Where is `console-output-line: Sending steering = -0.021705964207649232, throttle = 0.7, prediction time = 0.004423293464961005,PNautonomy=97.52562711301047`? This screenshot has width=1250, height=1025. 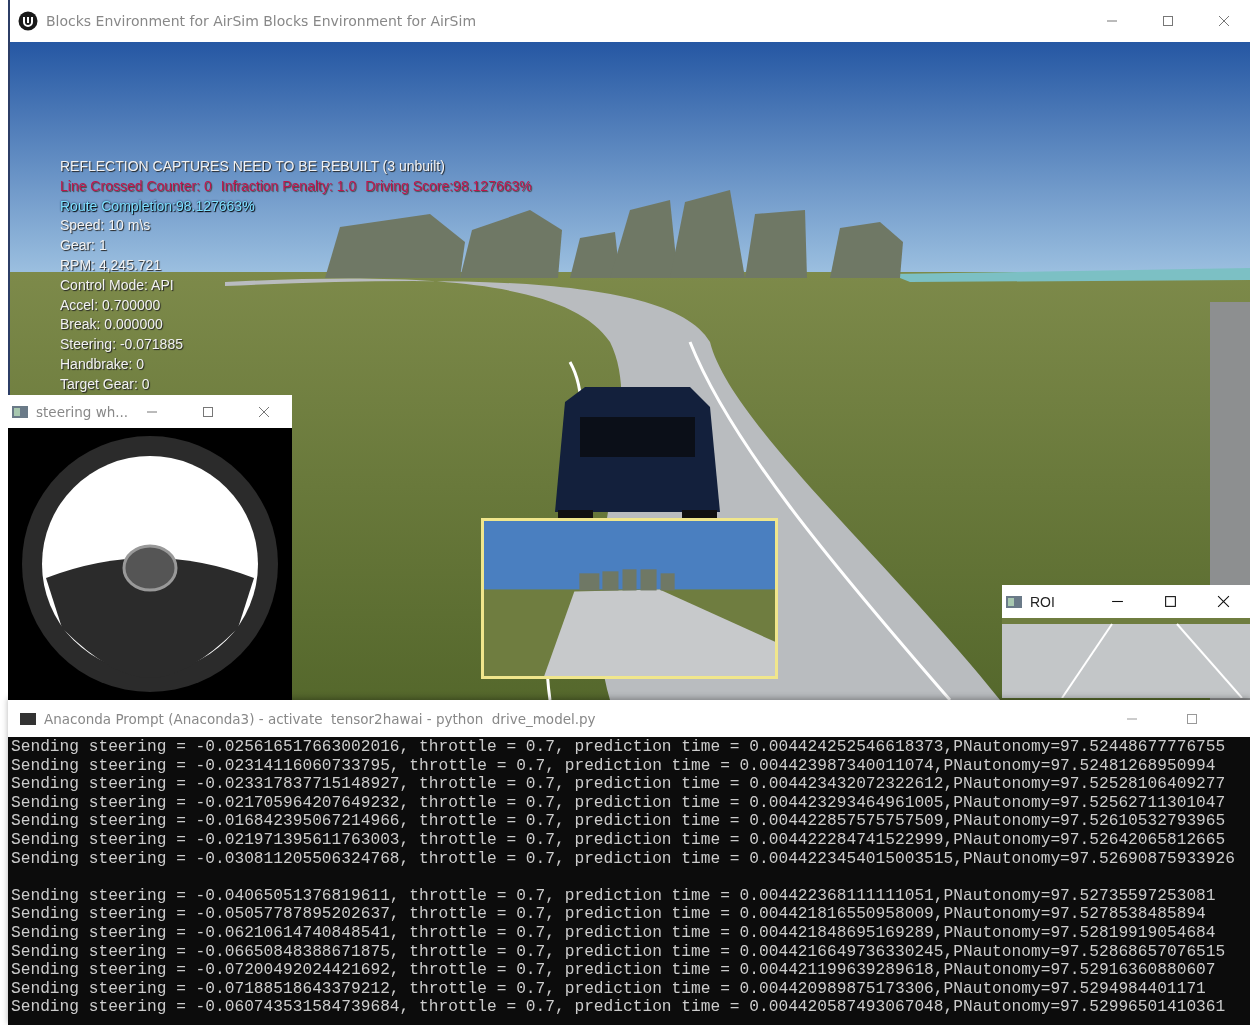 console-output-line: Sending steering = -0.021705964207649232, throttle = 0.7, prediction time = 0.004423293464961005,PNautonomy=97.52562711301047 is located at coordinates (619, 803).